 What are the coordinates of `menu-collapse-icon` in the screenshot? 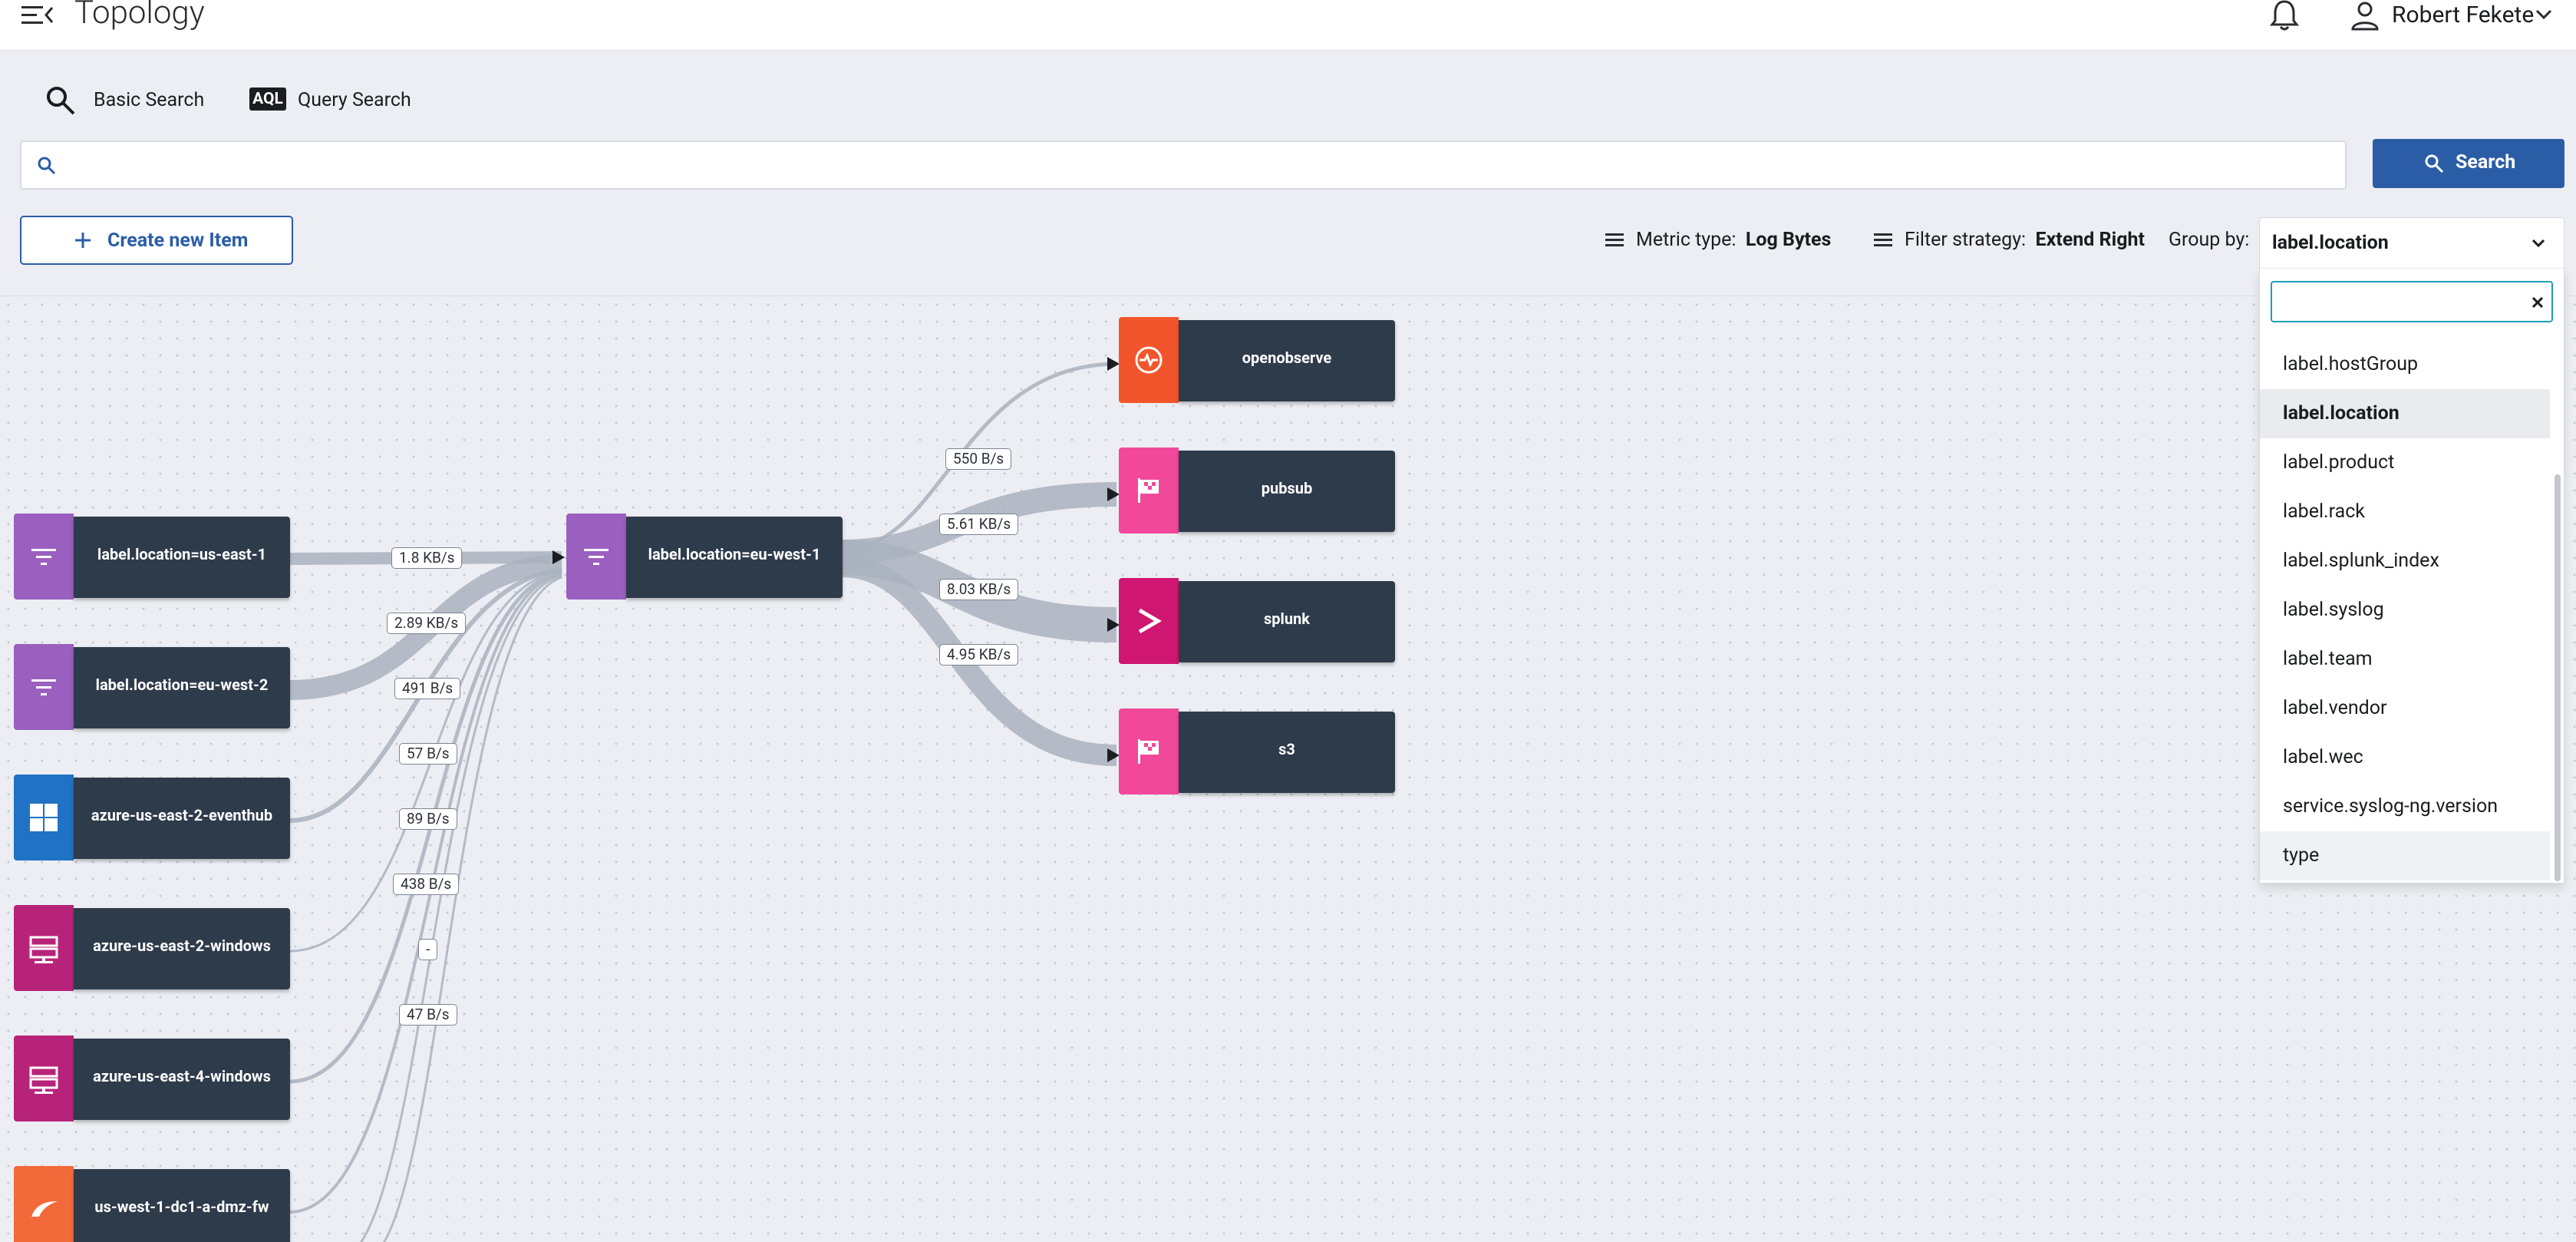 It's located at (37, 15).